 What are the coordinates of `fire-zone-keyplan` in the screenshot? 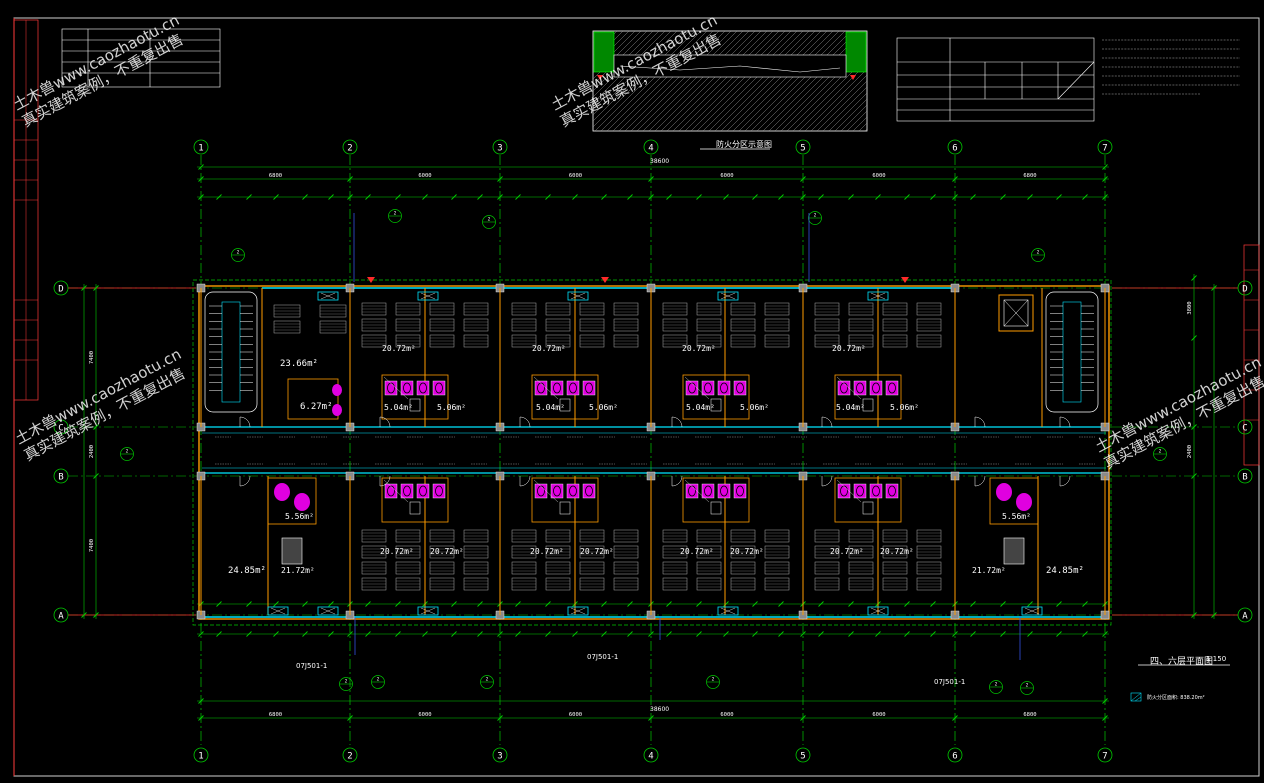 It's located at (787, 90).